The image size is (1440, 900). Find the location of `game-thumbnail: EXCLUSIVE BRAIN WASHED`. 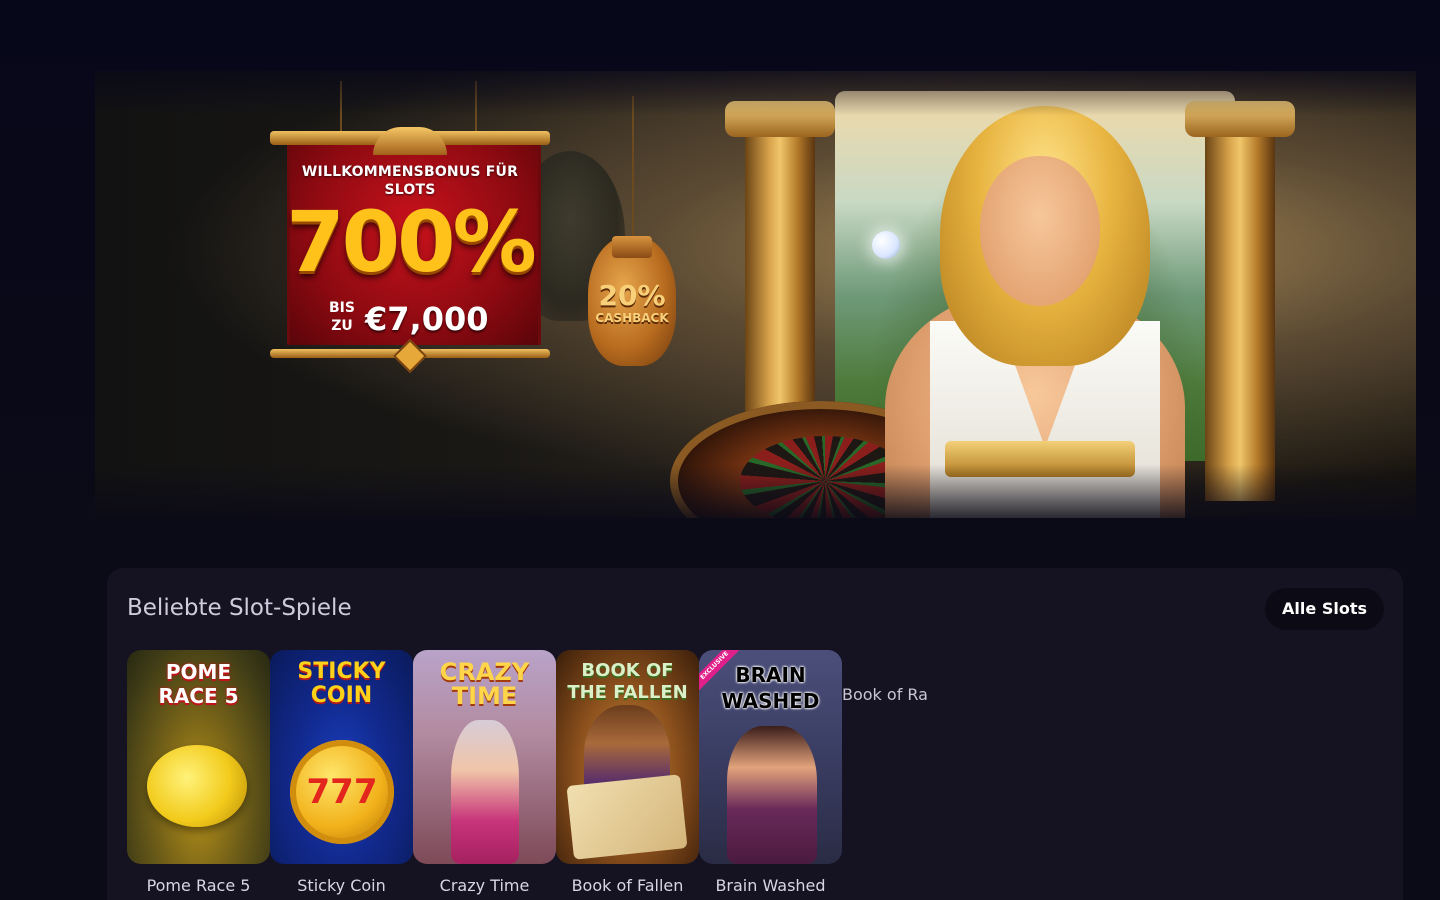

game-thumbnail: EXCLUSIVE BRAIN WASHED is located at coordinates (770, 757).